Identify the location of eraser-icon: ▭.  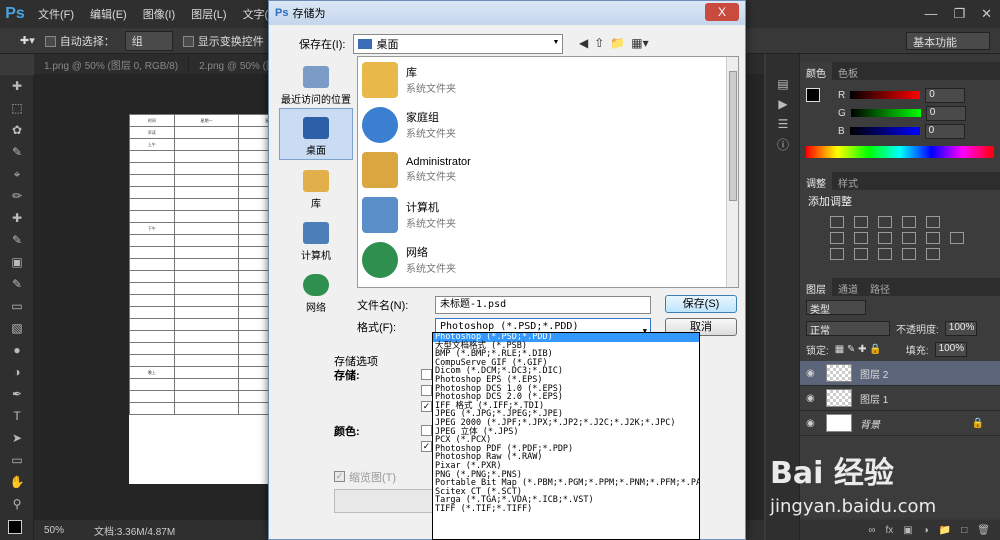
(17, 306).